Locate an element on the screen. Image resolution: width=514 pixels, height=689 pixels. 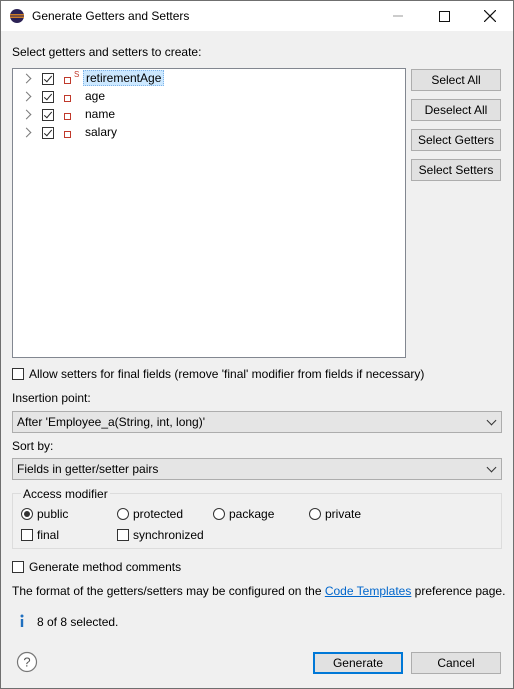
select-getters-button: Select Getters is located at coordinates (456, 140).